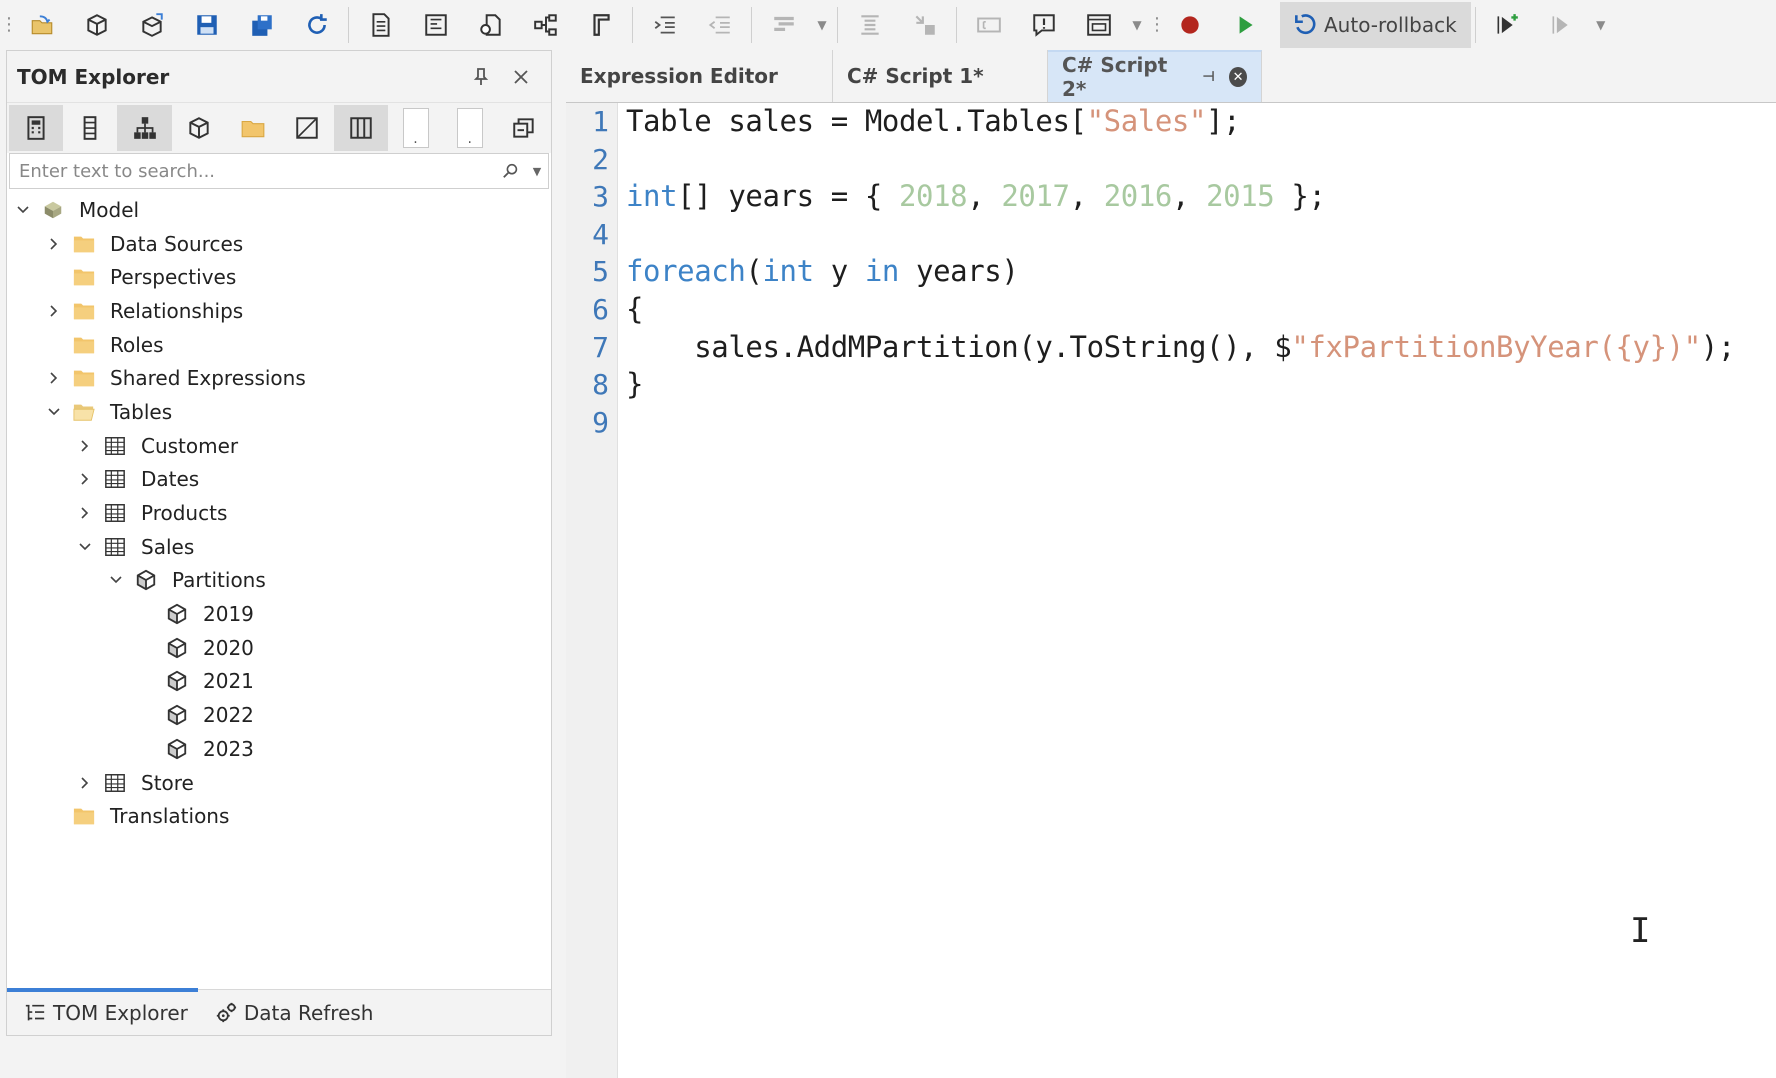 The image size is (1776, 1078). What do you see at coordinates (199, 128) in the screenshot?
I see `partition-view-icon` at bounding box center [199, 128].